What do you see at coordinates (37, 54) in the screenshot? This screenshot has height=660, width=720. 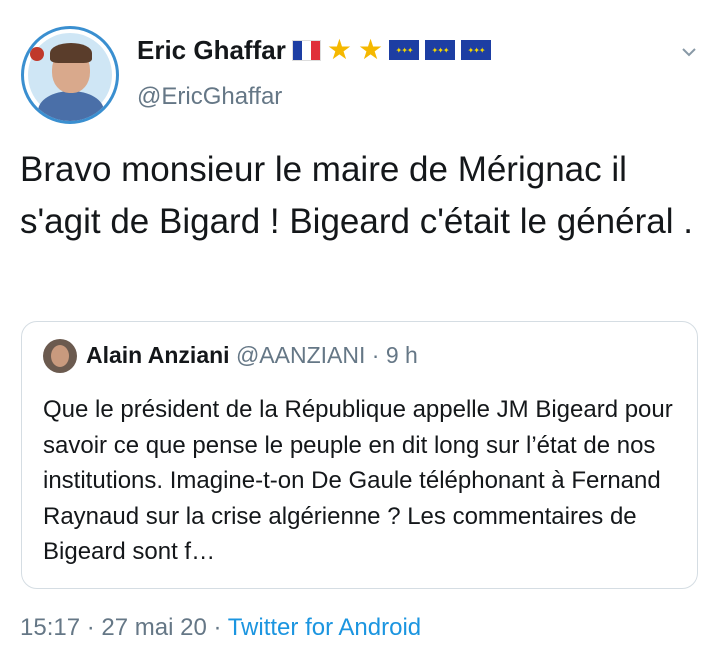 I see `avatar-badge-icon` at bounding box center [37, 54].